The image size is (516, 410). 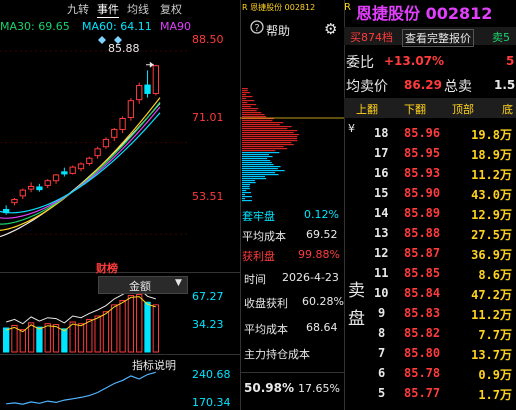 I want to click on row-level: 7, so click(x=382, y=353).